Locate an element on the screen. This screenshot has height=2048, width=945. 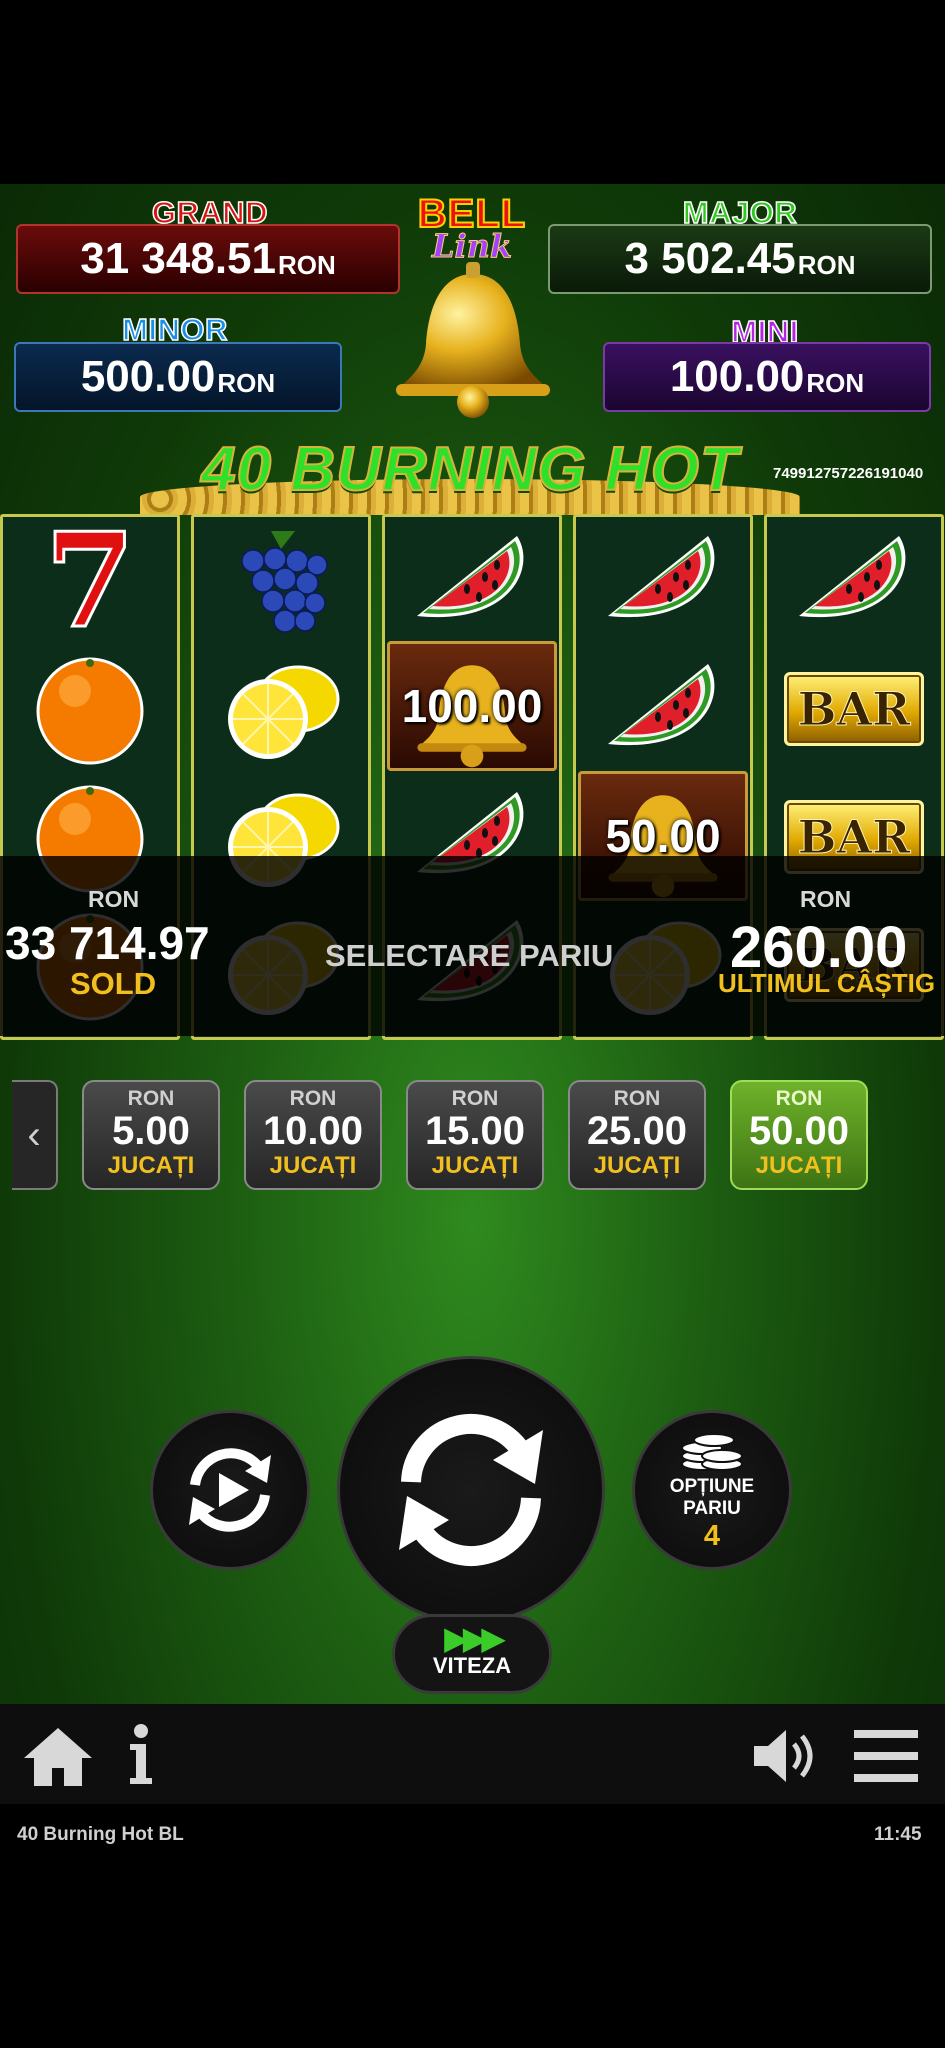
clock: 11:45 is located at coordinates (898, 1834).